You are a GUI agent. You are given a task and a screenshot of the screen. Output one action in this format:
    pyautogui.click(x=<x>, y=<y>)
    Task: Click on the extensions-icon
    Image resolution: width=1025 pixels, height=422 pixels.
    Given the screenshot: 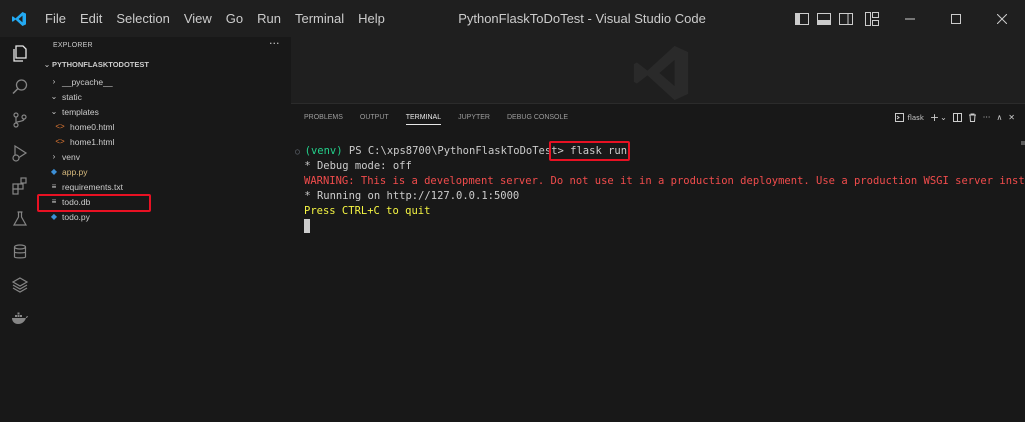 What is the action you would take?
    pyautogui.click(x=19, y=186)
    